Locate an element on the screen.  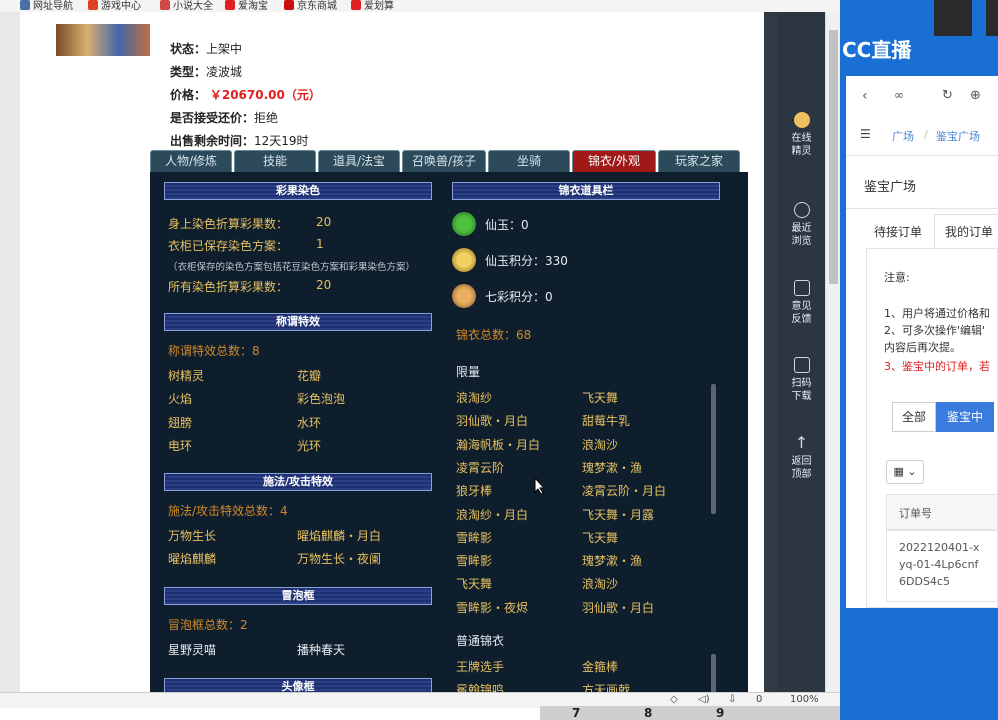
taskbar-num: 9 is located at coordinates (720, 713).